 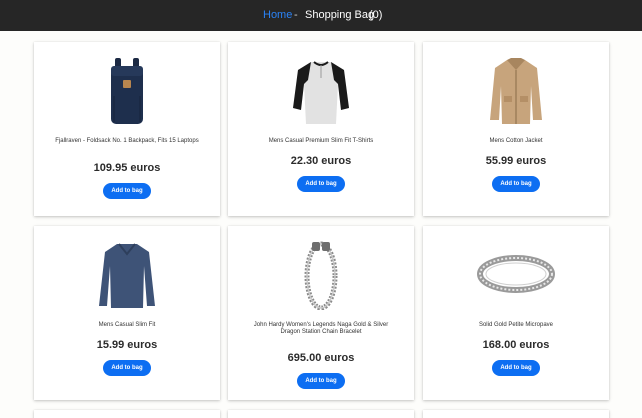 I want to click on product-price: 695.00 euros, so click(x=321, y=358).